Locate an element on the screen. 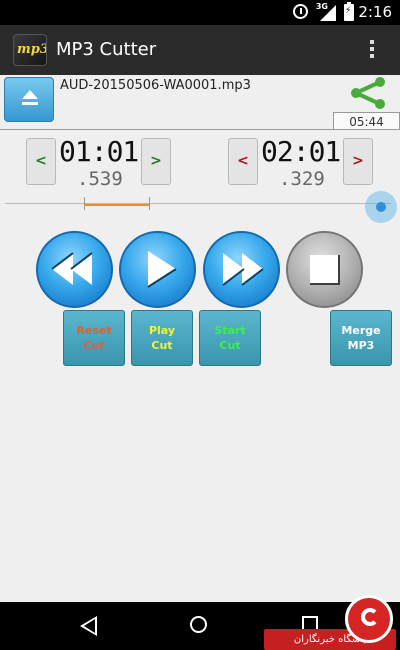 This screenshot has width=400, height=650. play-cut-button: Play Cut is located at coordinates (162, 338).